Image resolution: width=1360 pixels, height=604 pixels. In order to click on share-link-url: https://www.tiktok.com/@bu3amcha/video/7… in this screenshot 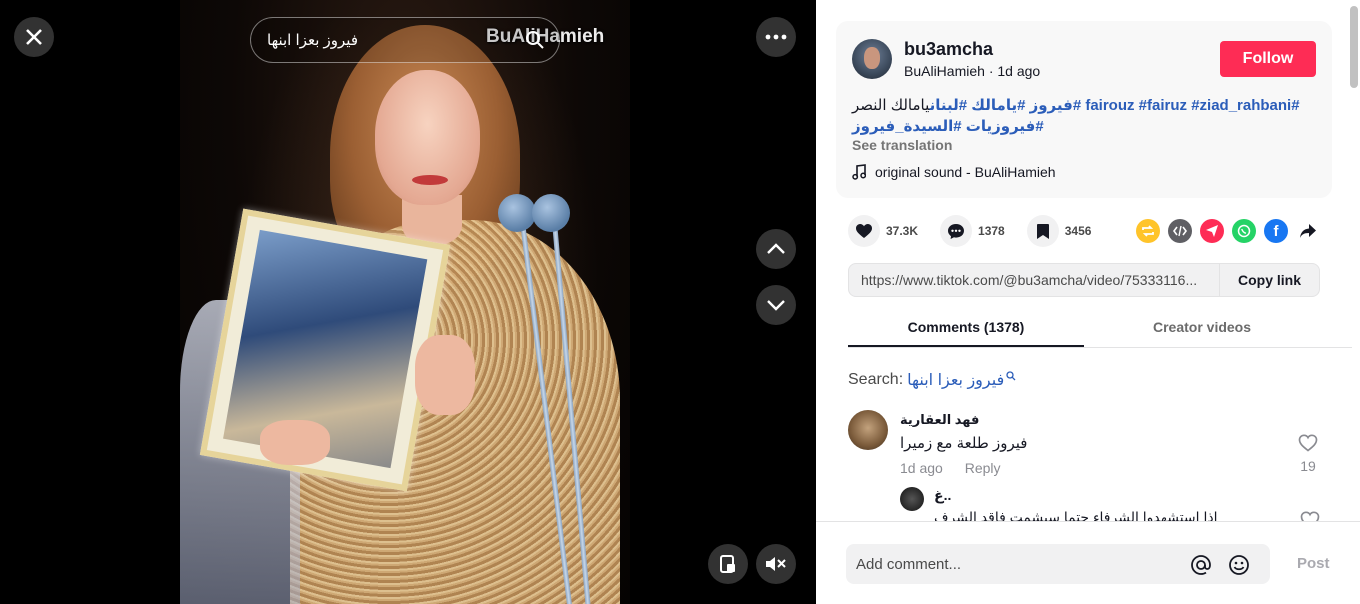, I will do `click(1034, 280)`.